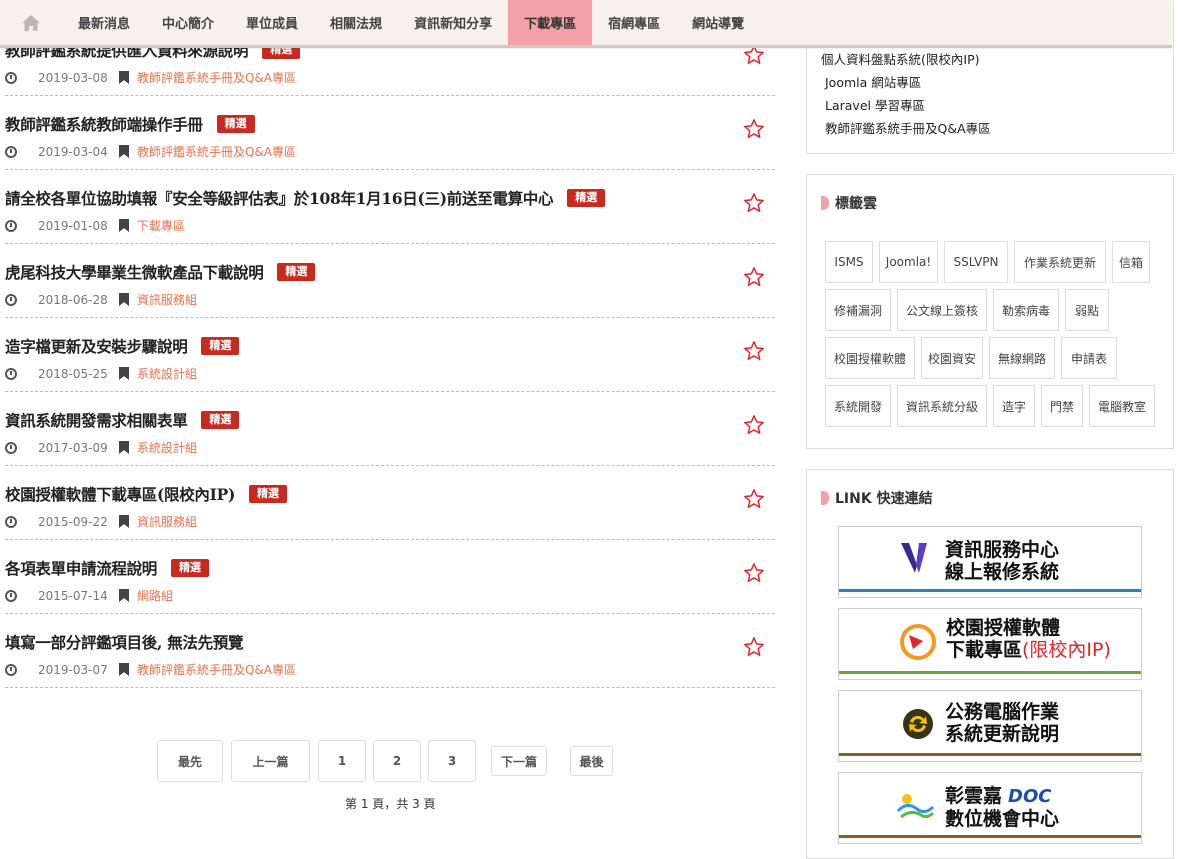  What do you see at coordinates (858, 406) in the screenshot?
I see `tag-link: 系統開發` at bounding box center [858, 406].